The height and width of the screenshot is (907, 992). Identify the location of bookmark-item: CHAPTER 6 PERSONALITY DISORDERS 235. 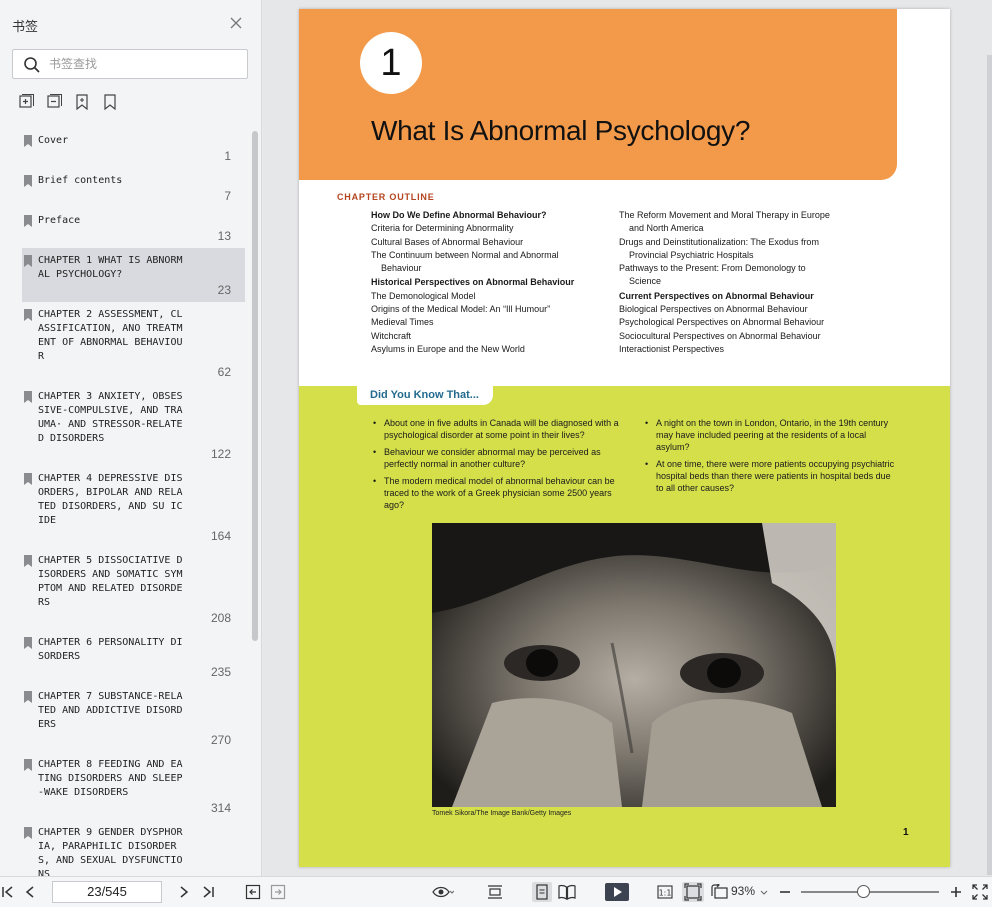
(133, 657).